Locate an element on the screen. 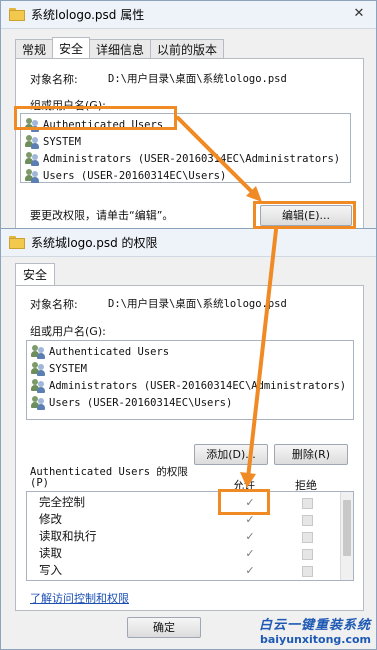  tab-details: 详细信息 is located at coordinates (120, 49).